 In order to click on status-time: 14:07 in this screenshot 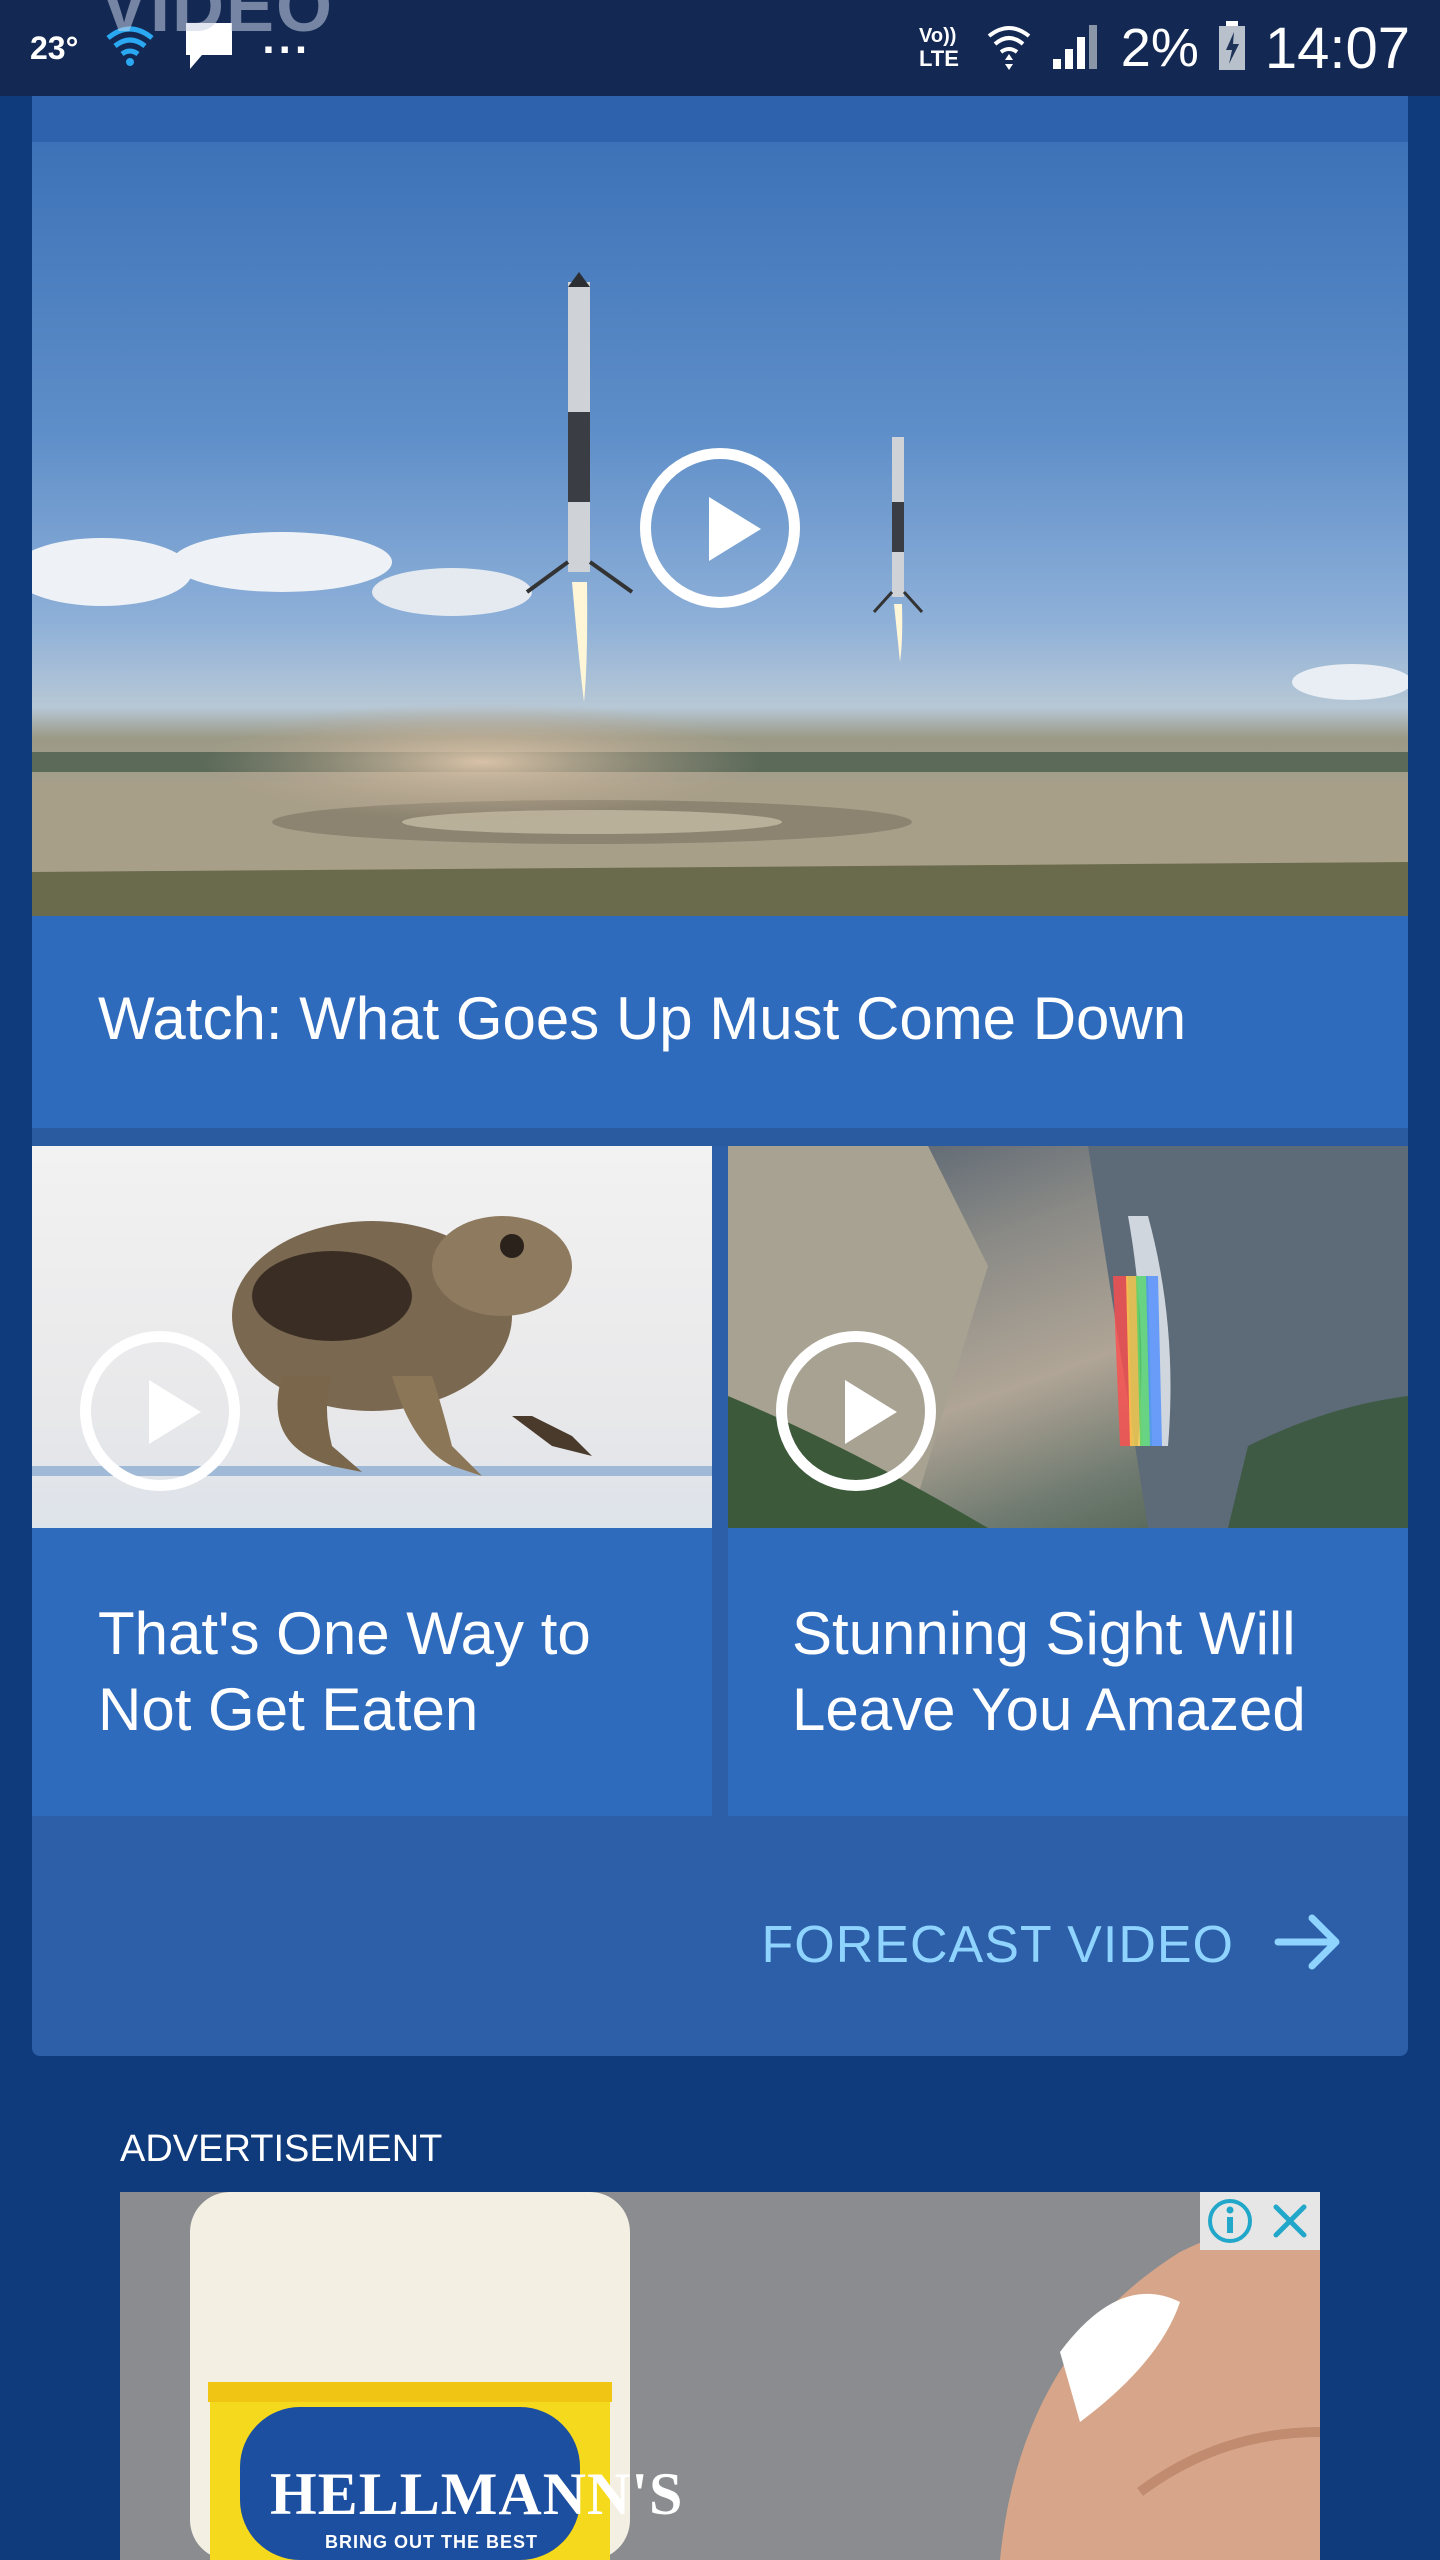, I will do `click(1337, 48)`.